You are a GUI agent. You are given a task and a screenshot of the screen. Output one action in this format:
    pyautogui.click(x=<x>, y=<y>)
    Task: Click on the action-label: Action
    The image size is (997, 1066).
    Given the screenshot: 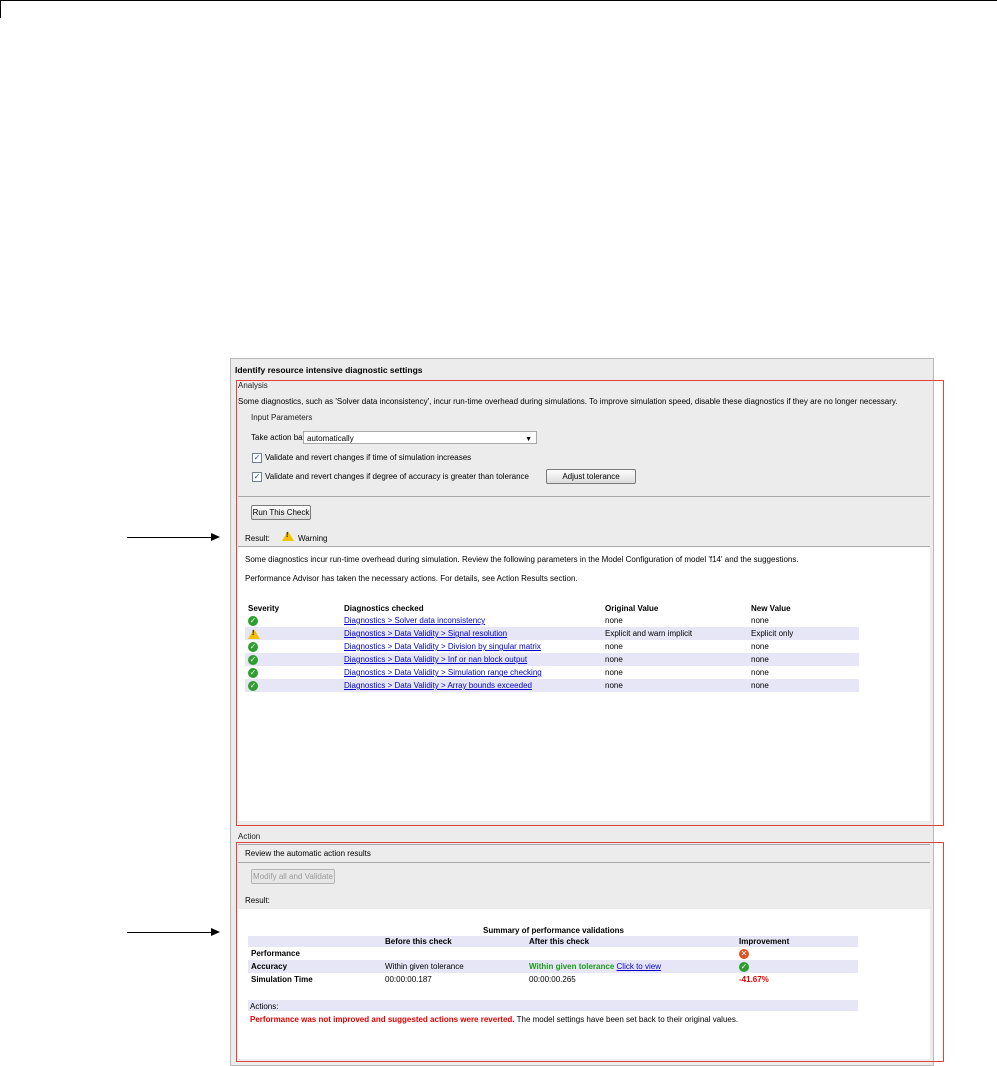 What is the action you would take?
    pyautogui.click(x=249, y=836)
    